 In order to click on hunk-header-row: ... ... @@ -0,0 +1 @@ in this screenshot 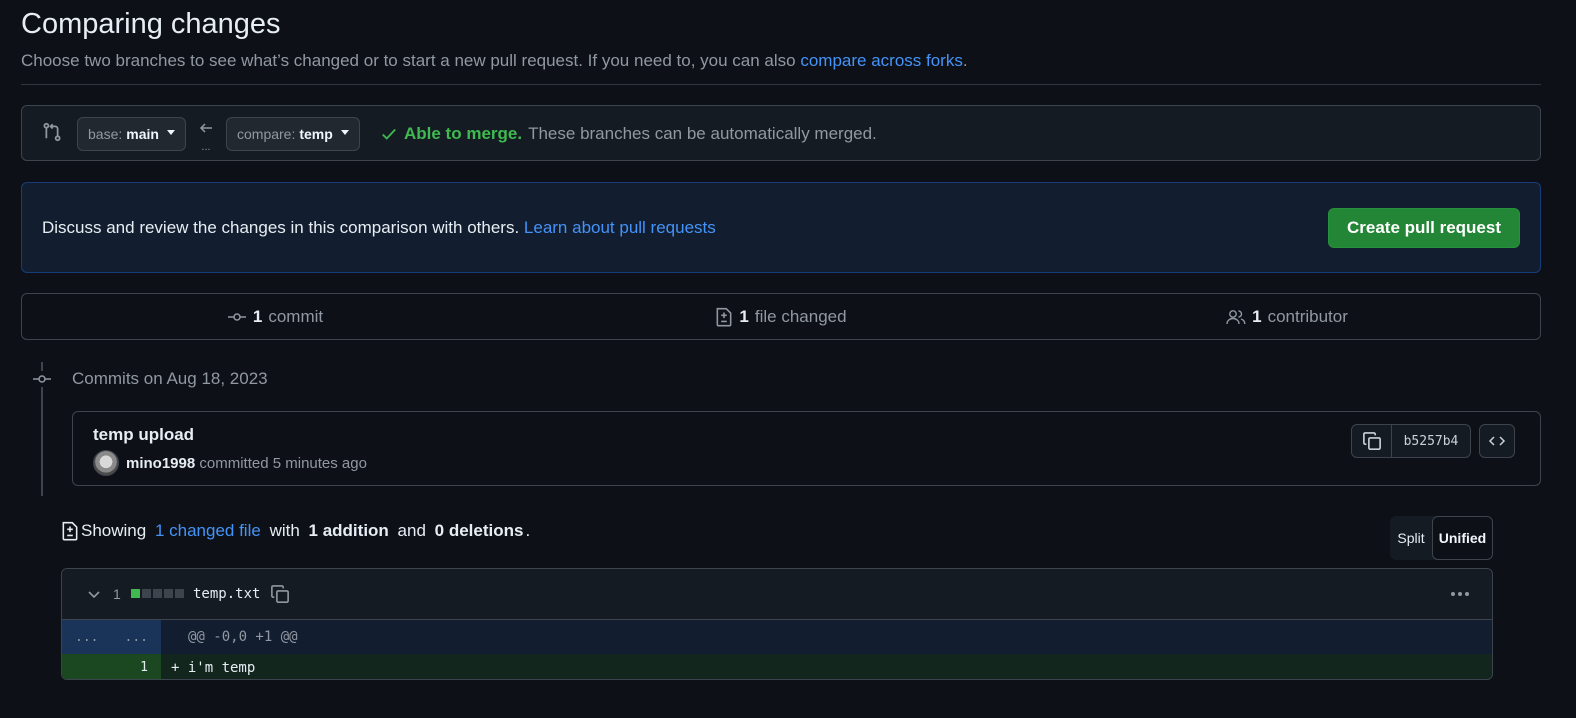, I will do `click(777, 637)`.